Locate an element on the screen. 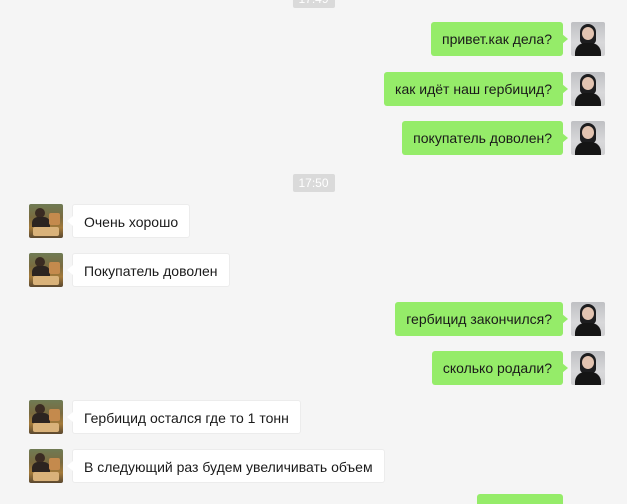 Image resolution: width=627 pixels, height=504 pixels. message-row-outgoing: покупатель доволен? is located at coordinates (313, 139).